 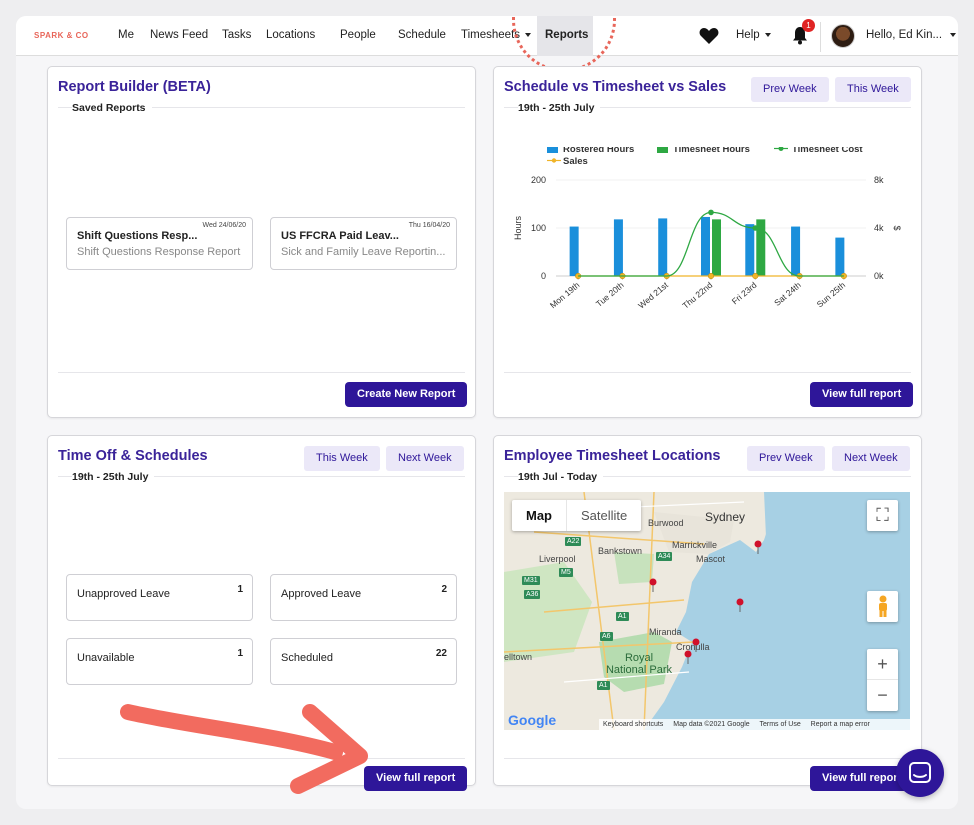 I want to click on stat-count: 2, so click(x=444, y=589).